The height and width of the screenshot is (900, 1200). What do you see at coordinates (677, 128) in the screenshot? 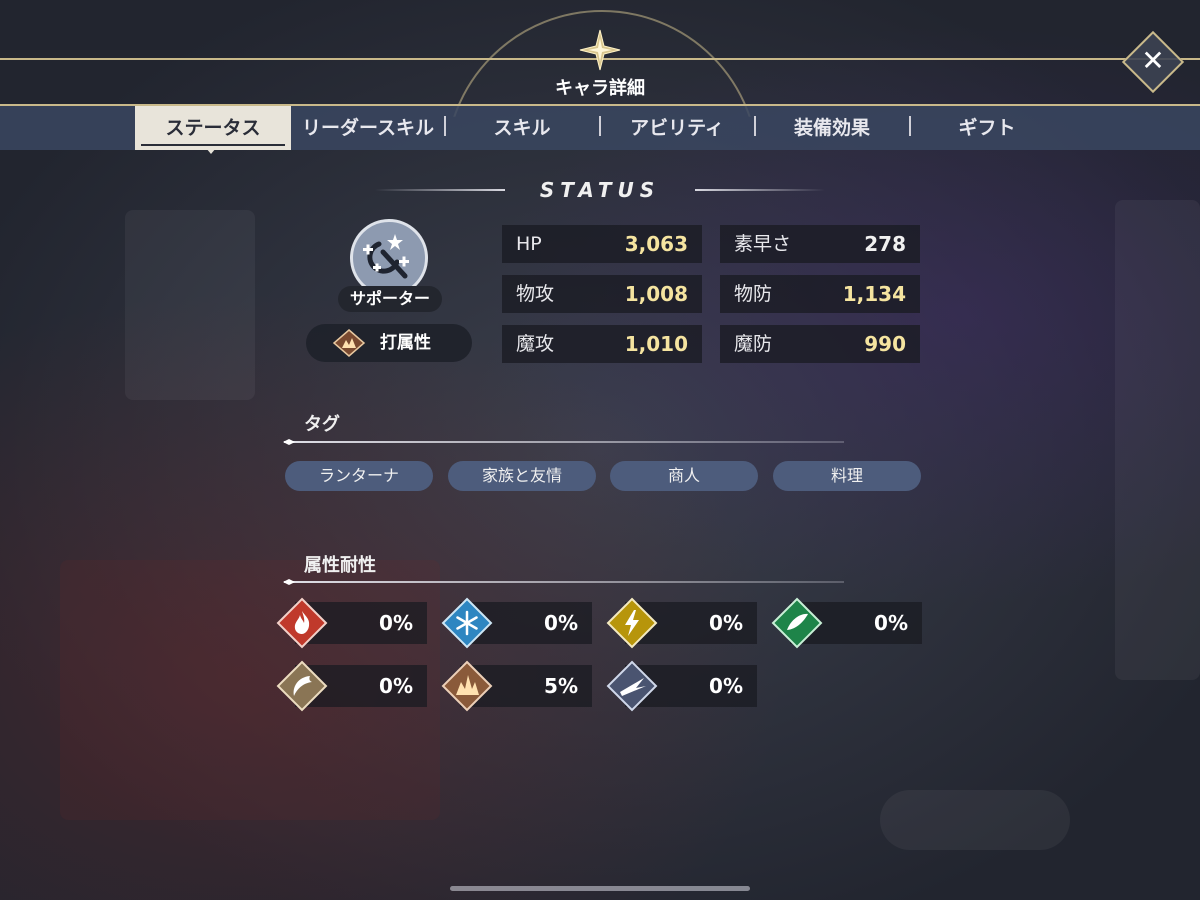
I see `tab-ability: アビリティ` at bounding box center [677, 128].